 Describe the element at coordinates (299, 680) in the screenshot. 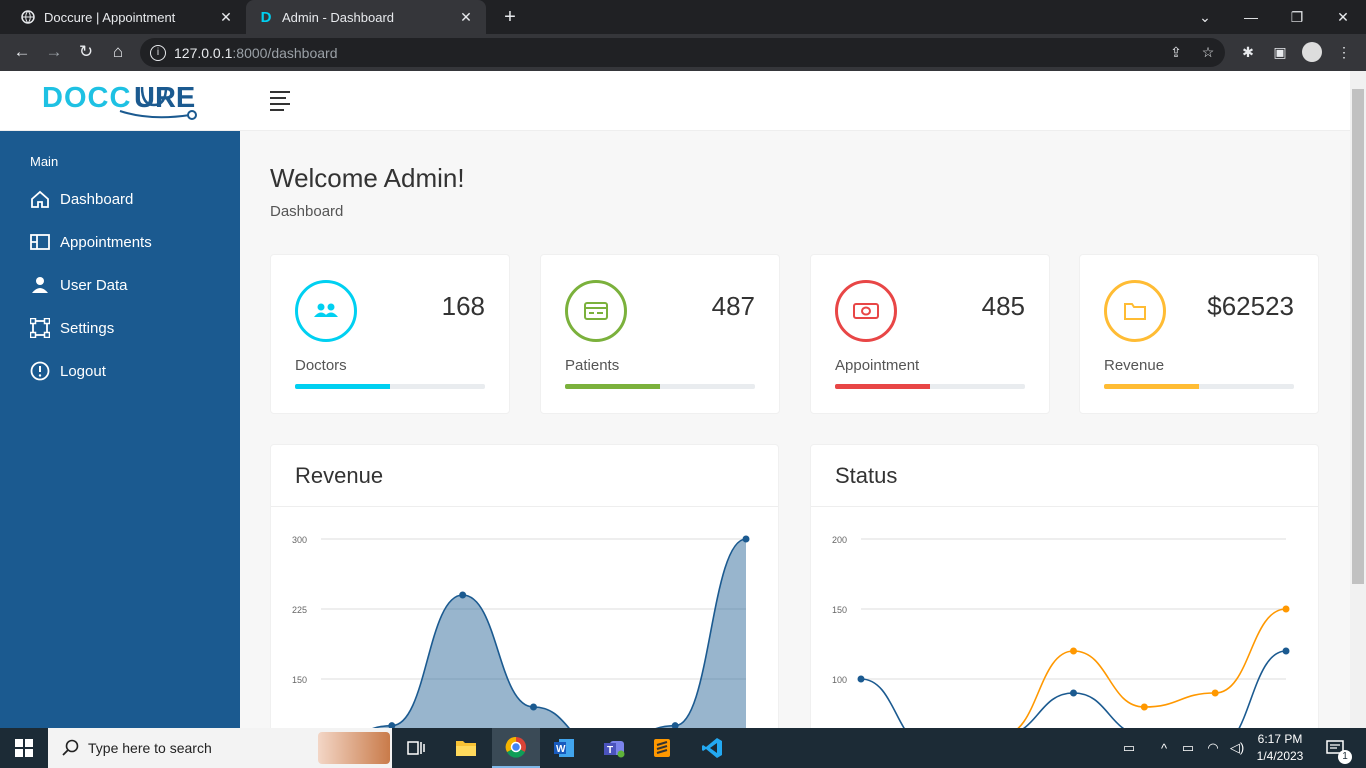

I see `y-tick-label: 150` at that location.